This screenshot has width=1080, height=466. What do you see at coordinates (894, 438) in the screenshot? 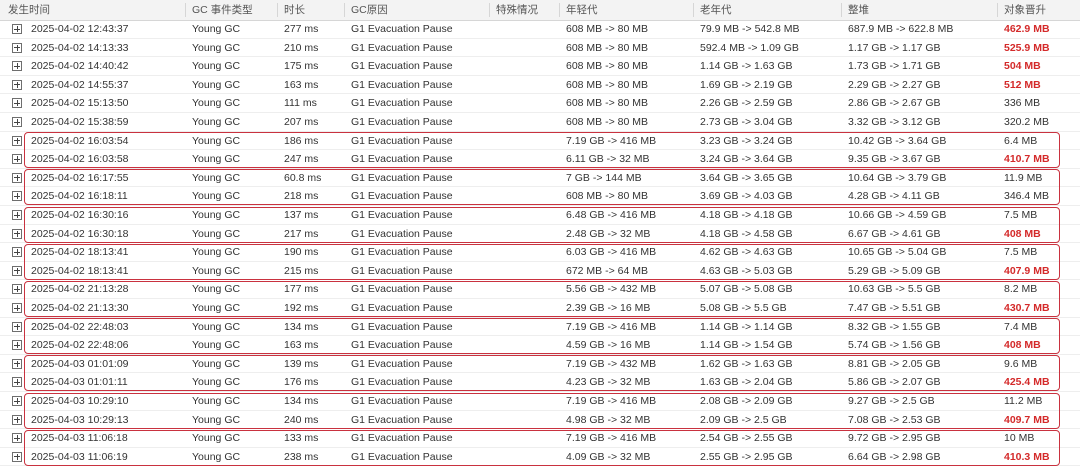
I see `heap-total-cell: 9.72 GB -> 2.95 GB` at bounding box center [894, 438].